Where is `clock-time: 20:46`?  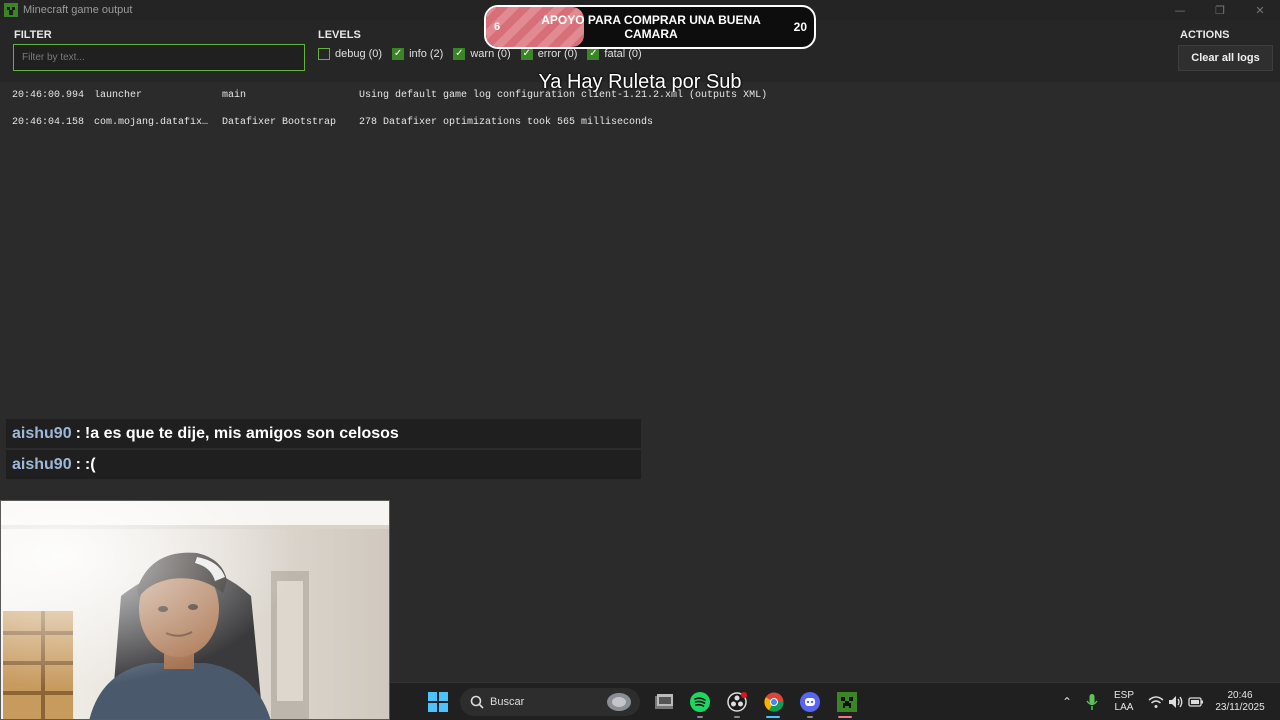 clock-time: 20:46 is located at coordinates (1240, 695).